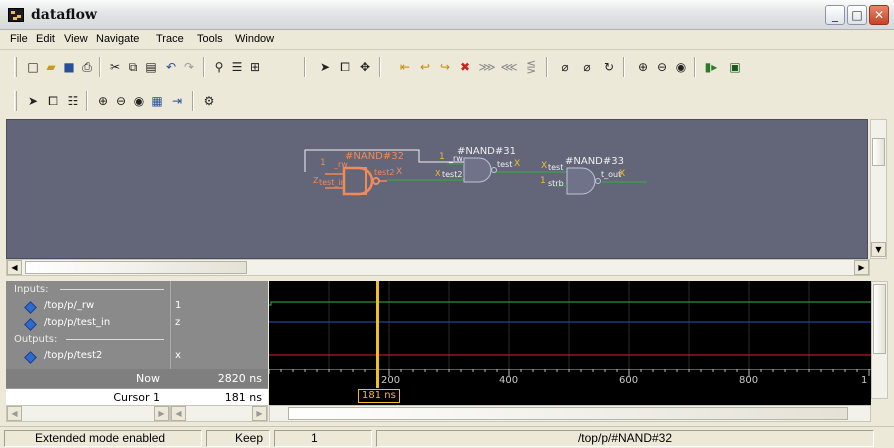 This screenshot has height=448, width=894. I want to click on signal-value-test-in: z, so click(178, 322).